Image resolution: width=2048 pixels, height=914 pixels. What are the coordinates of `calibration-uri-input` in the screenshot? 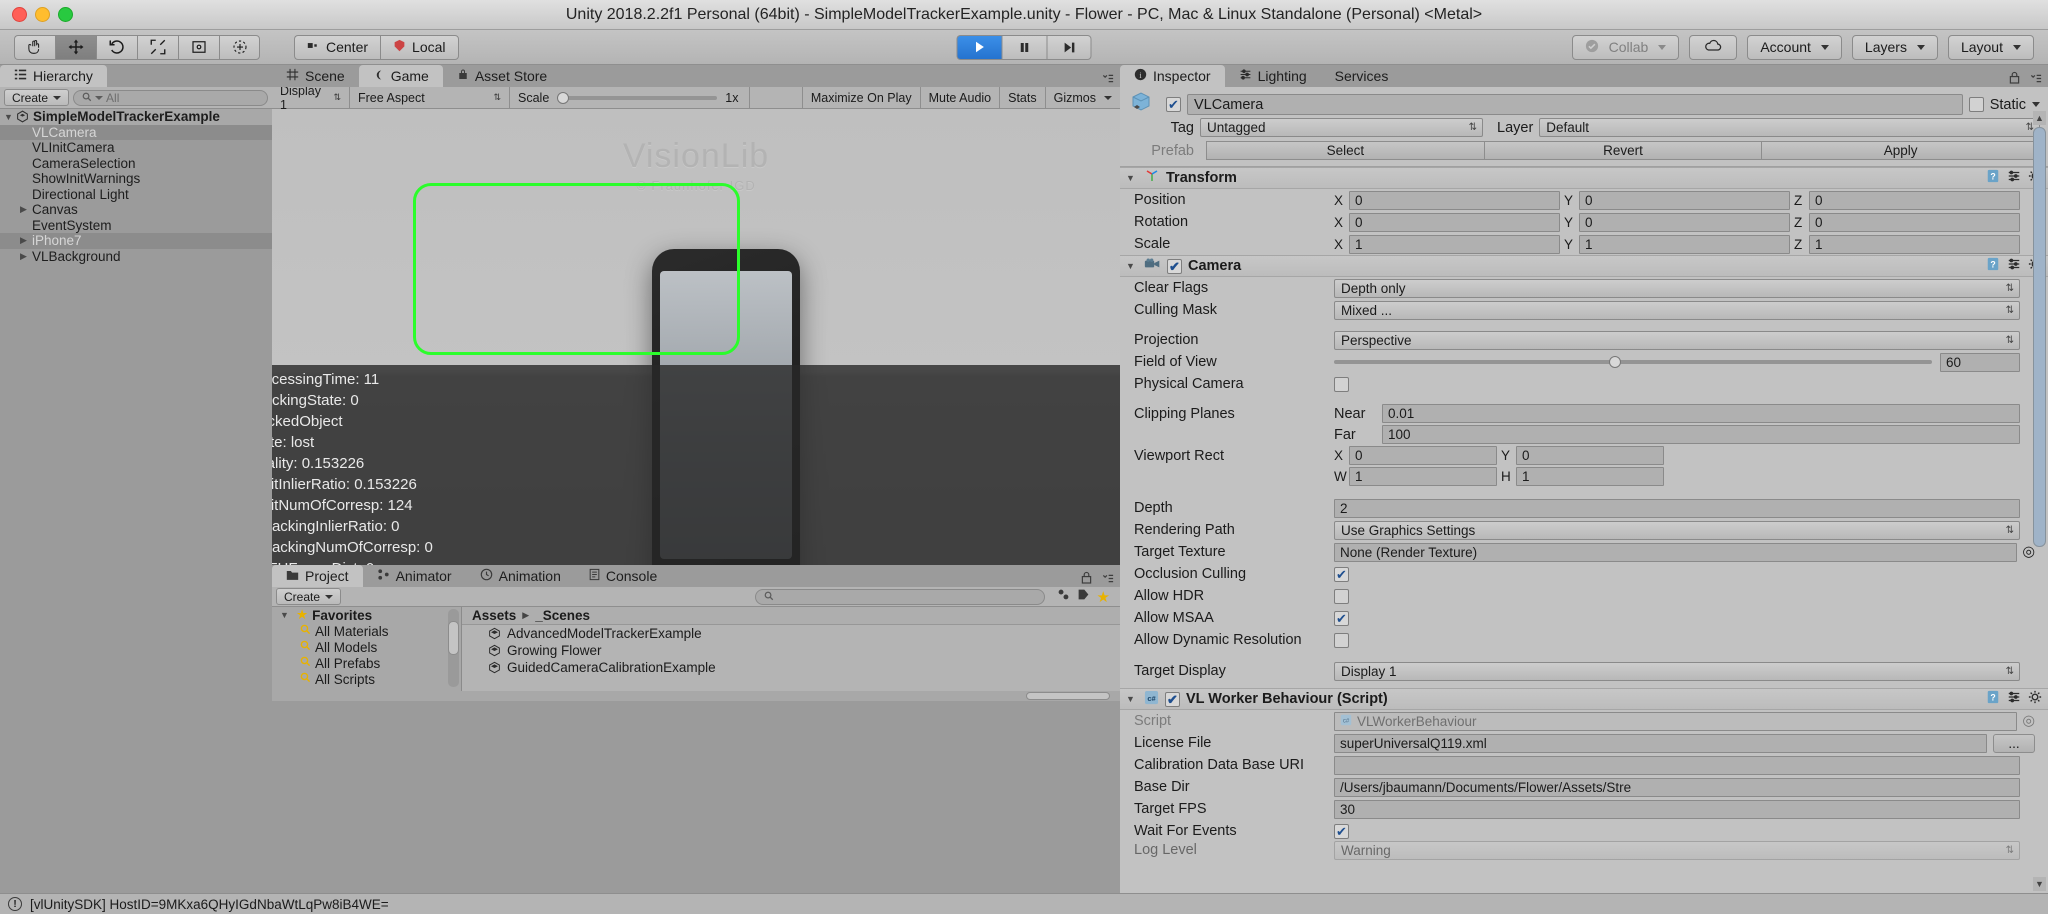 It's located at (1677, 765).